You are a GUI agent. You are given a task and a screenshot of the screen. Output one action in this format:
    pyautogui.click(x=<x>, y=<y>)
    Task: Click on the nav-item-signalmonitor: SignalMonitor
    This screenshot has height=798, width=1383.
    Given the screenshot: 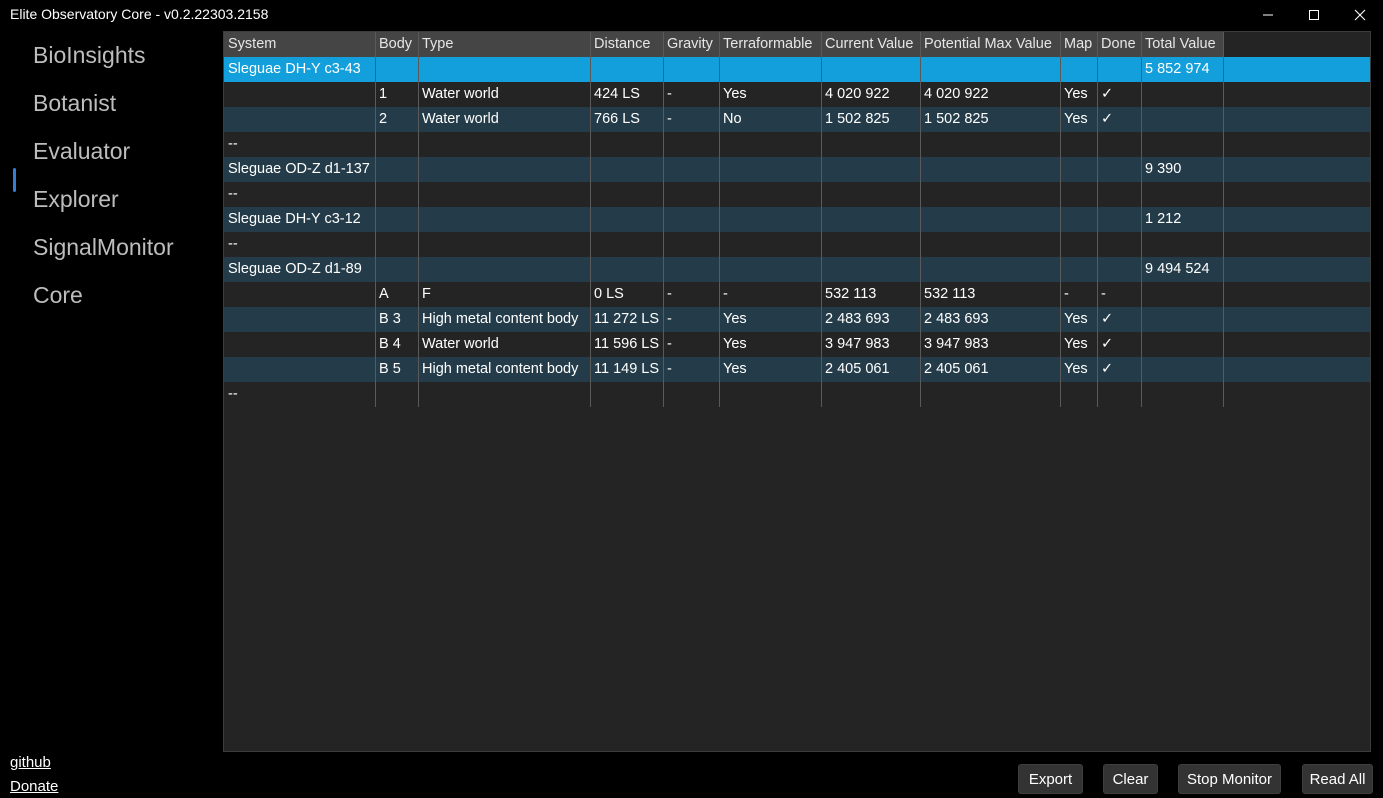 What is the action you would take?
    pyautogui.click(x=103, y=247)
    